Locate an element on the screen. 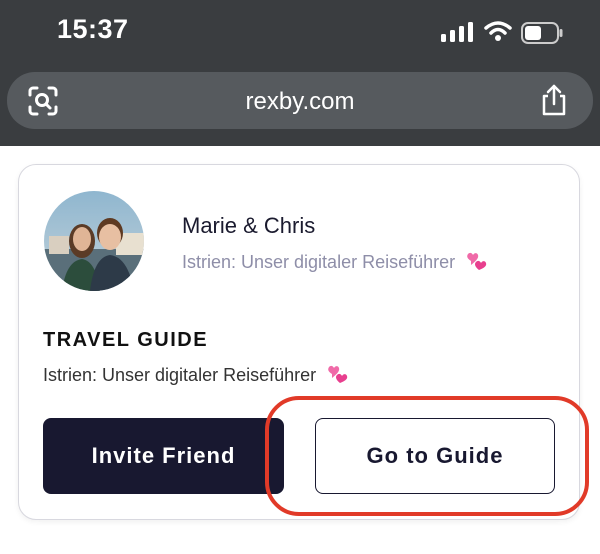 The image size is (600, 554). invite-friend-button: Invite Friend is located at coordinates (163, 456).